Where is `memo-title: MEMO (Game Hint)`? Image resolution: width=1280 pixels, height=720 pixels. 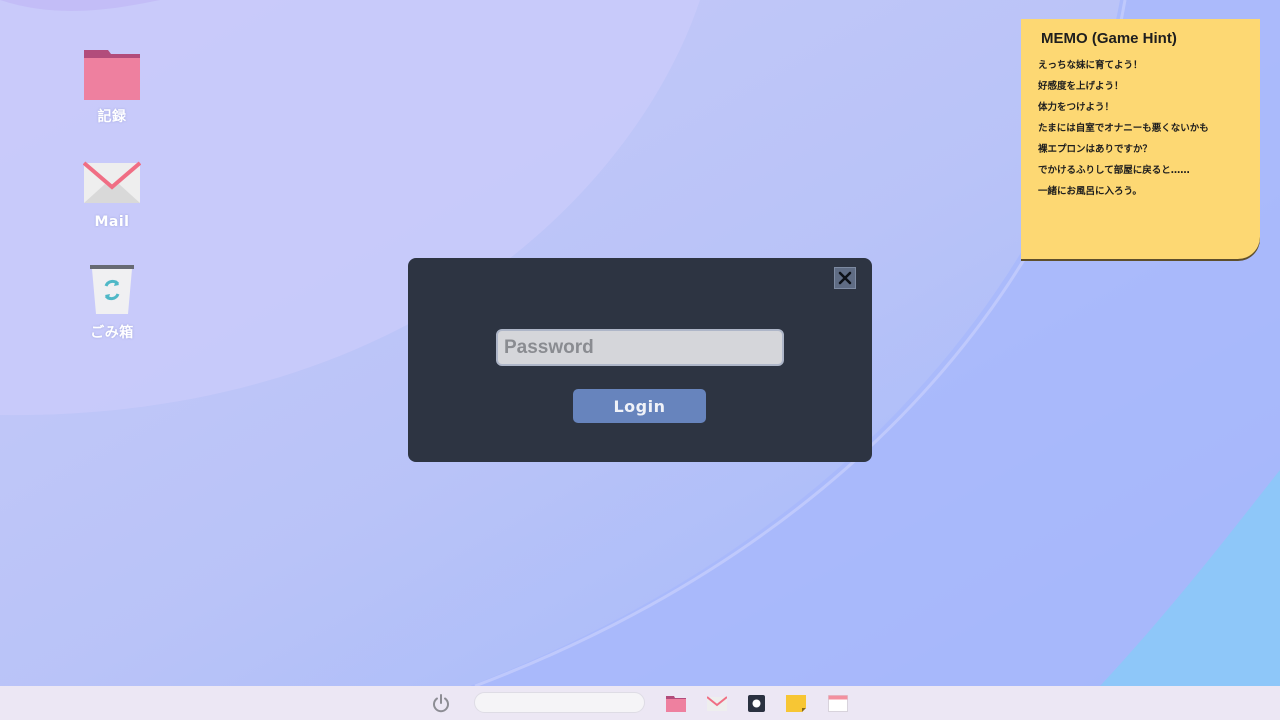
memo-title: MEMO (Game Hint) is located at coordinates (1109, 38).